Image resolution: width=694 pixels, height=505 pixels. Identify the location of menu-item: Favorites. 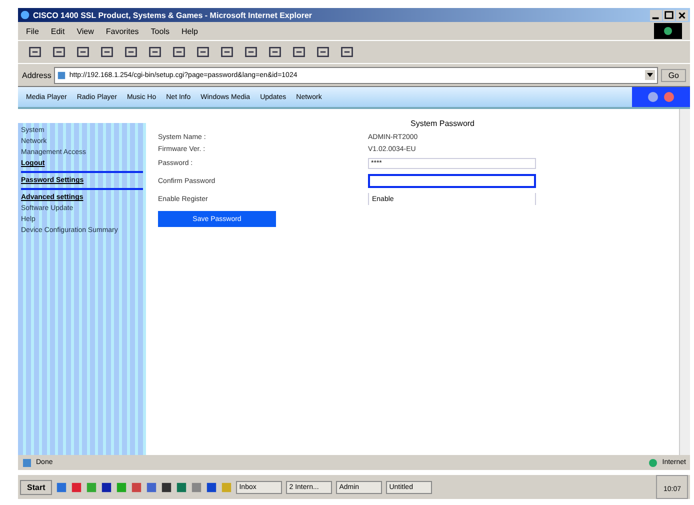
(122, 31).